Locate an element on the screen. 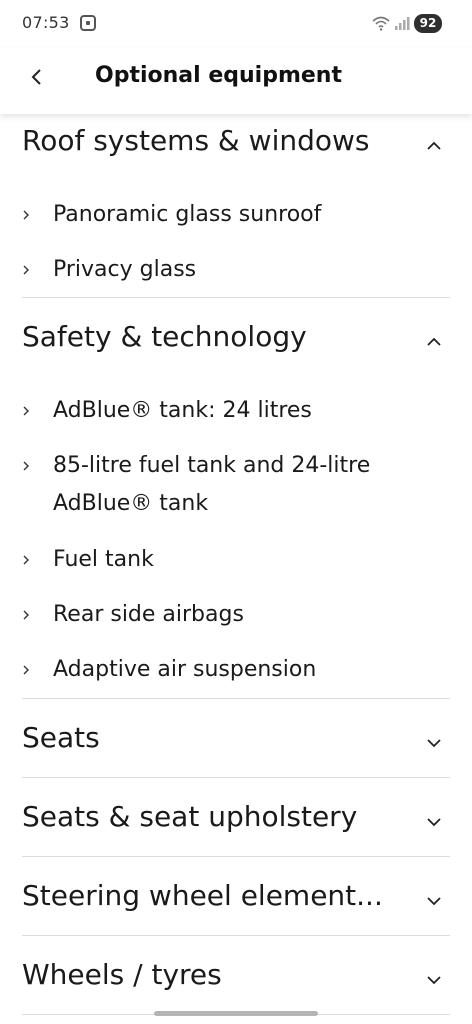 The image size is (472, 1024). screen-record-icon is located at coordinates (88, 23).